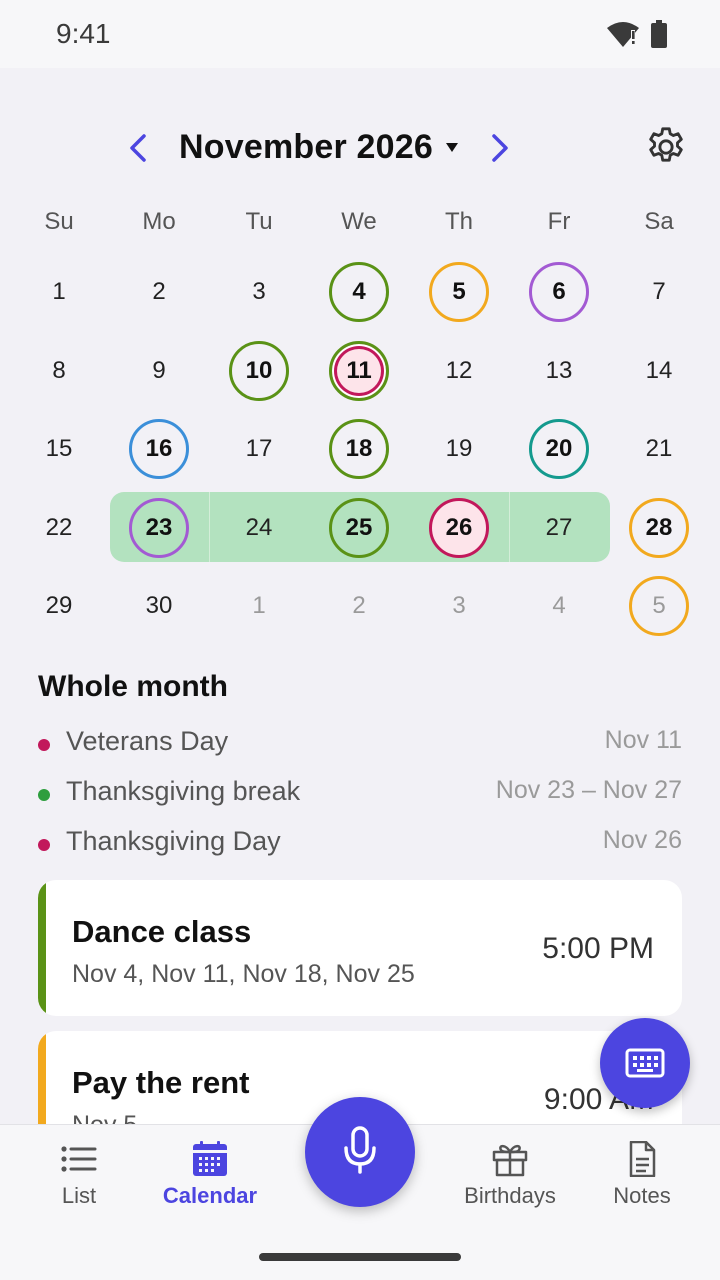  Describe the element at coordinates (161, 1082) in the screenshot. I see `event-title: Pay the rent` at that location.